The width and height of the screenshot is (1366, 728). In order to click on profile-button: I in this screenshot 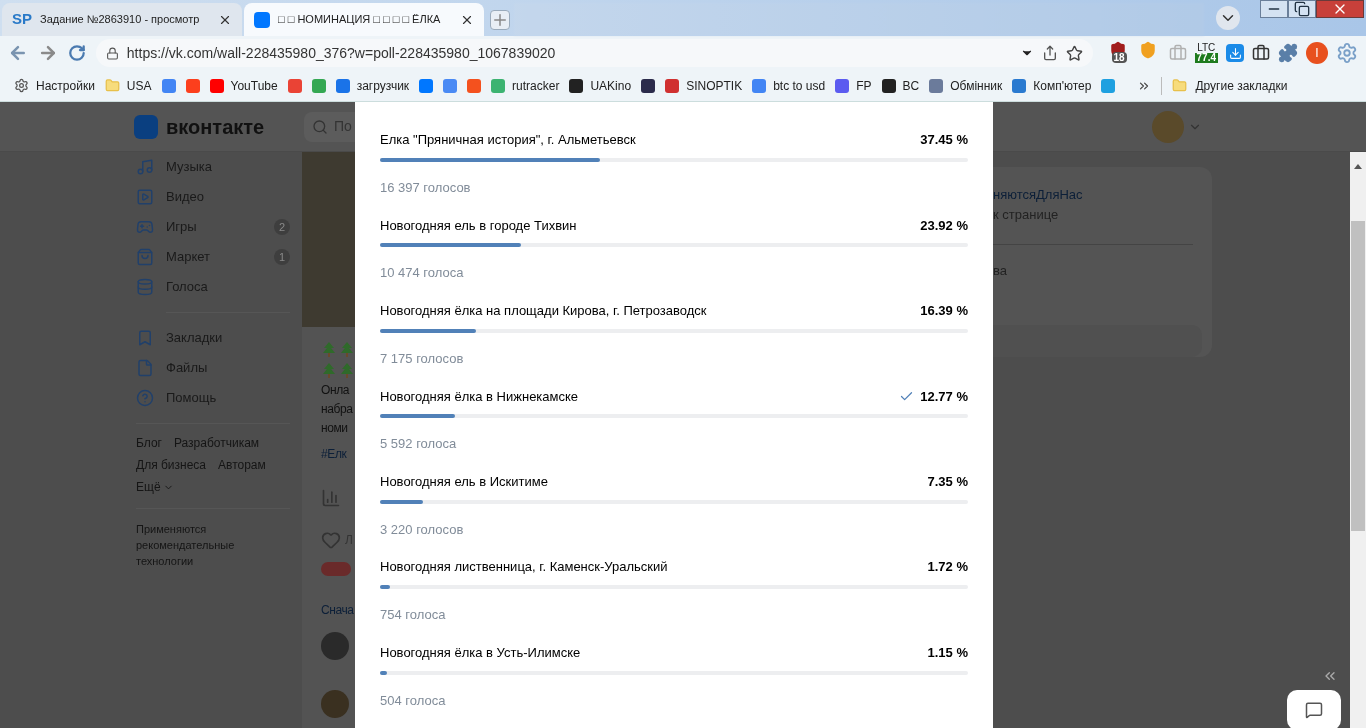, I will do `click(1317, 53)`.